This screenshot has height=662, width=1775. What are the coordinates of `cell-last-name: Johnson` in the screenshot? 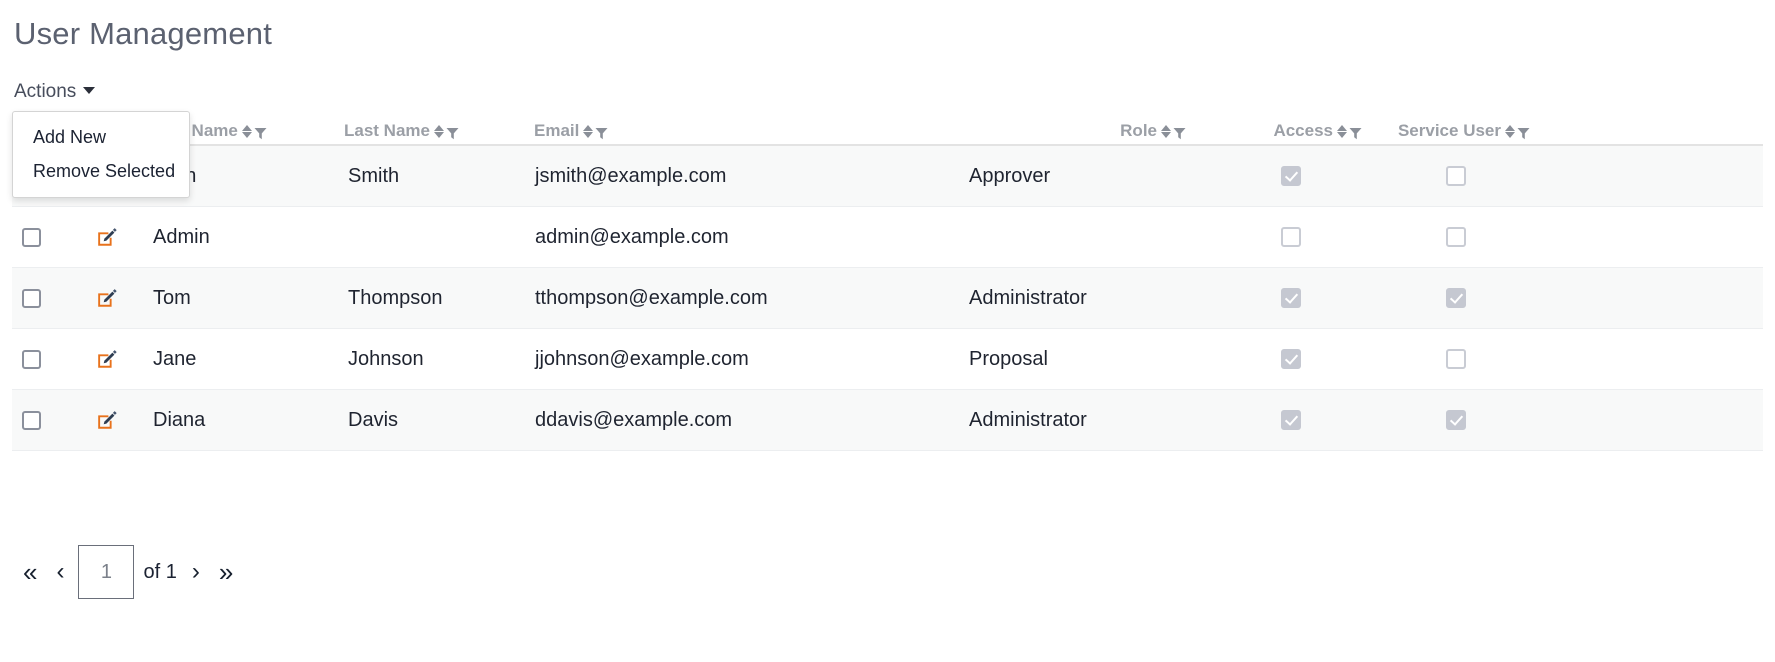 It's located at (386, 359).